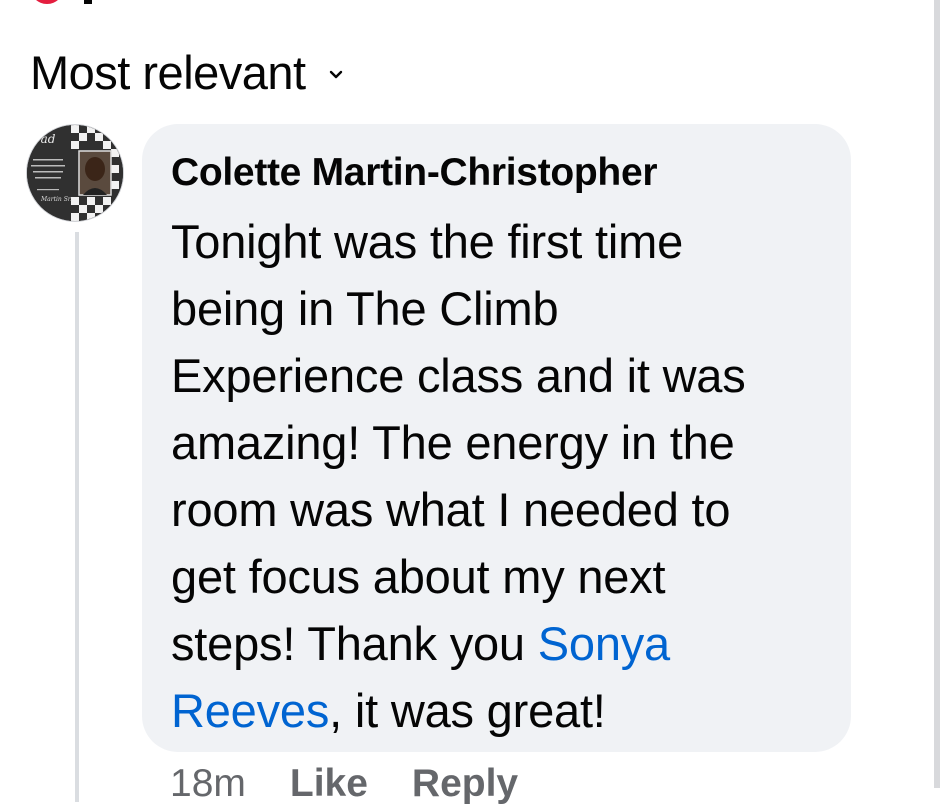 The height and width of the screenshot is (806, 940). I want to click on comment-line: steps! Thank you Sonya, so click(497, 643).